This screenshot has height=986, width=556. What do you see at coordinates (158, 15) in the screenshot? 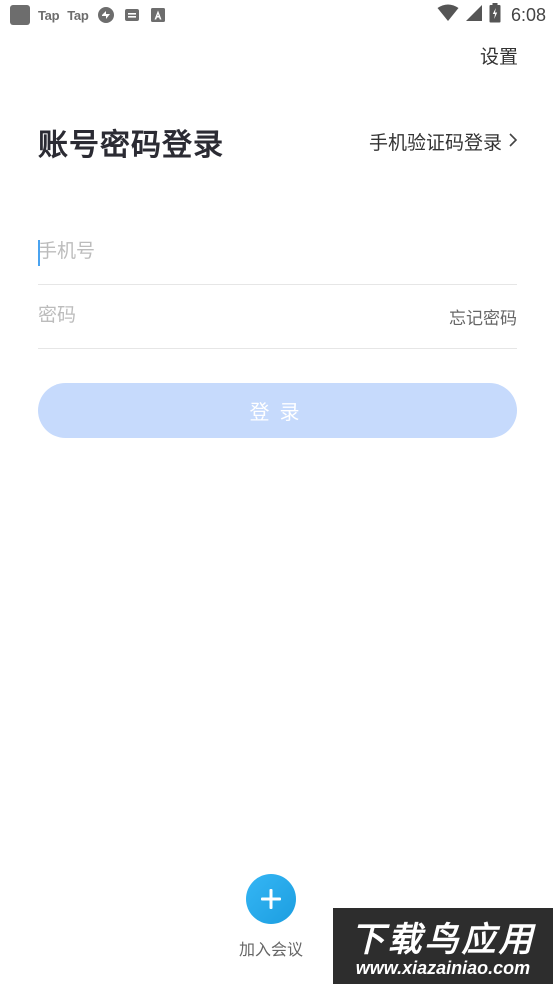
I see `a-box-icon` at bounding box center [158, 15].